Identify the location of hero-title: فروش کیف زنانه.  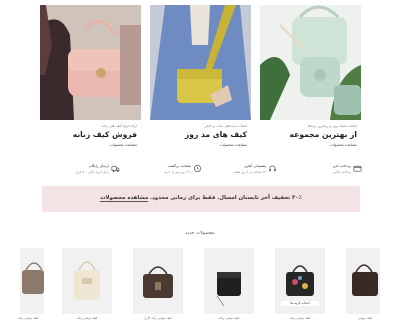
(105, 134).